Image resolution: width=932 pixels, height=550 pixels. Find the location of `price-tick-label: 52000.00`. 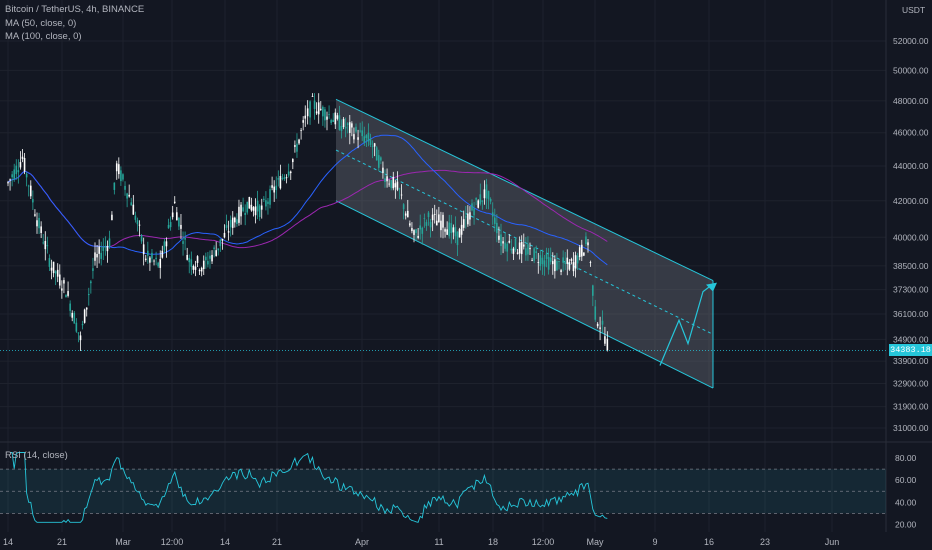

price-tick-label: 52000.00 is located at coordinates (911, 41).